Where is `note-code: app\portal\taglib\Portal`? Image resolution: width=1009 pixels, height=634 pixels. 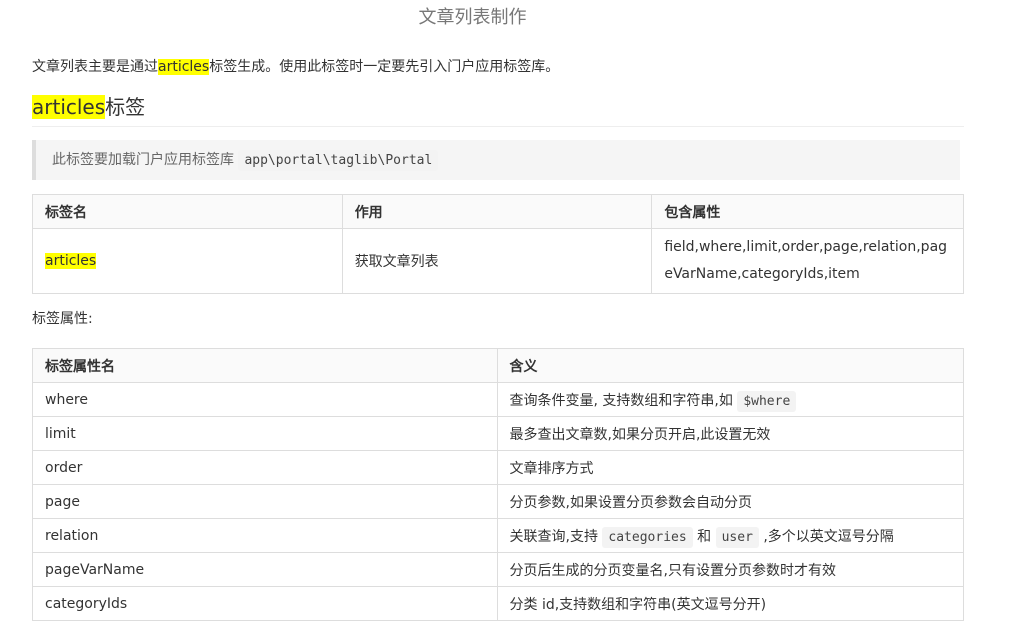 note-code: app\portal\taglib\Portal is located at coordinates (338, 160).